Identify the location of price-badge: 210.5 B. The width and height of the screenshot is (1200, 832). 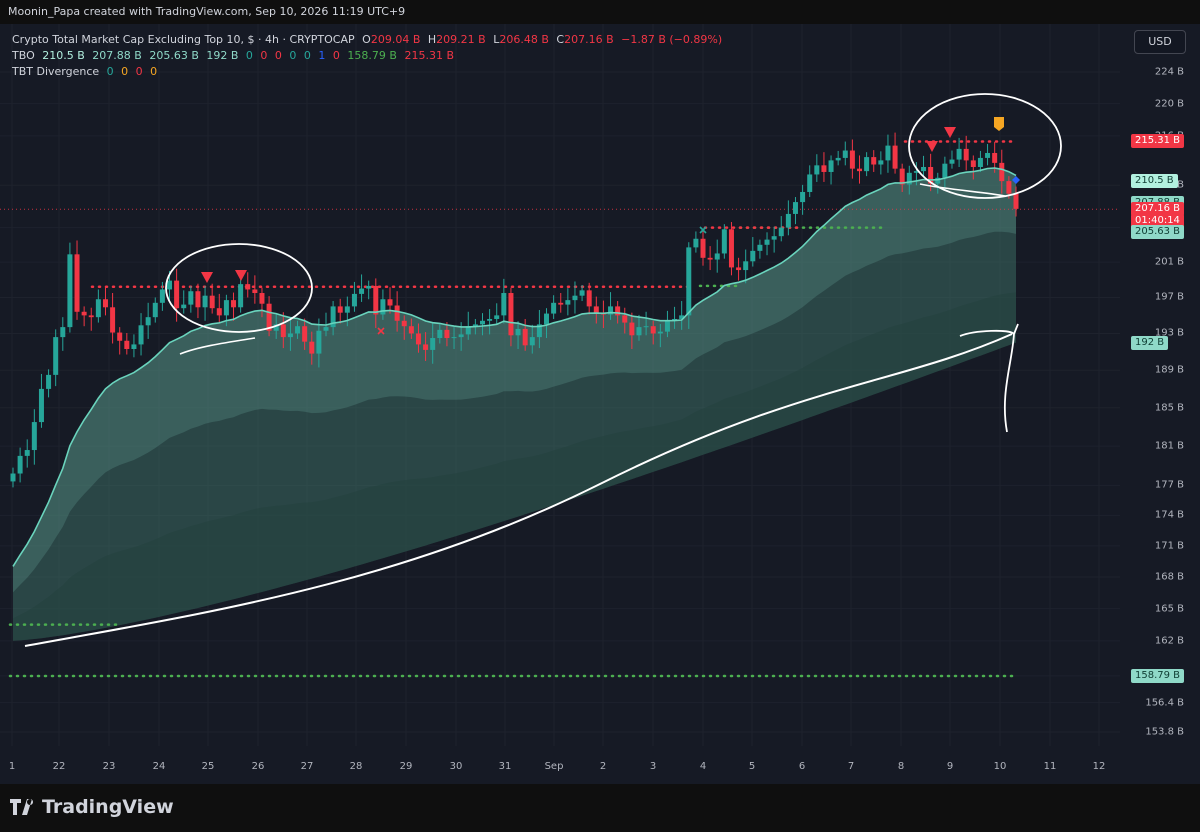
(1154, 181).